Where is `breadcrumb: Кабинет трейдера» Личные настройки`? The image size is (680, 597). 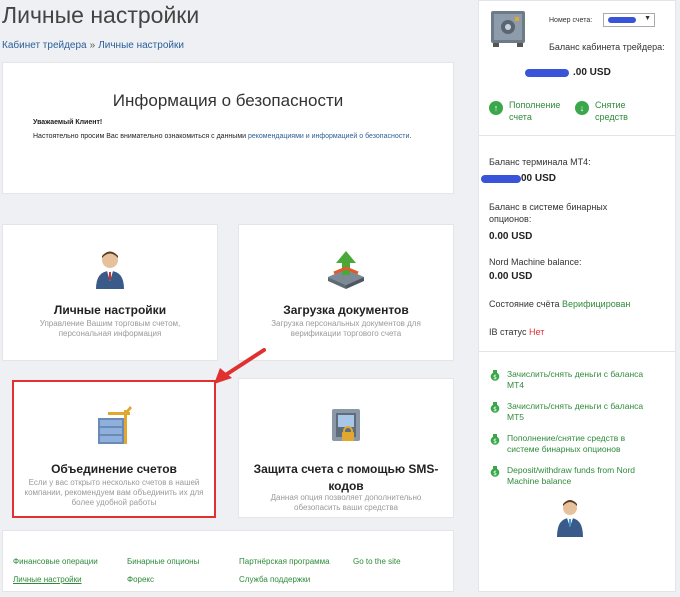 breadcrumb: Кабинет трейдера» Личные настройки is located at coordinates (93, 45).